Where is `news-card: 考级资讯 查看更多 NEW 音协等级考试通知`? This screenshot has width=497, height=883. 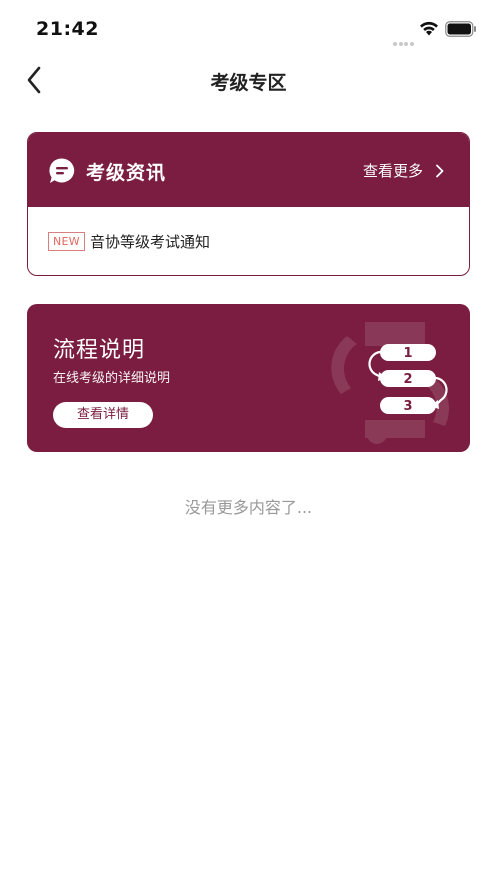 news-card: 考级资讯 查看更多 NEW 音协等级考试通知 is located at coordinates (248, 204).